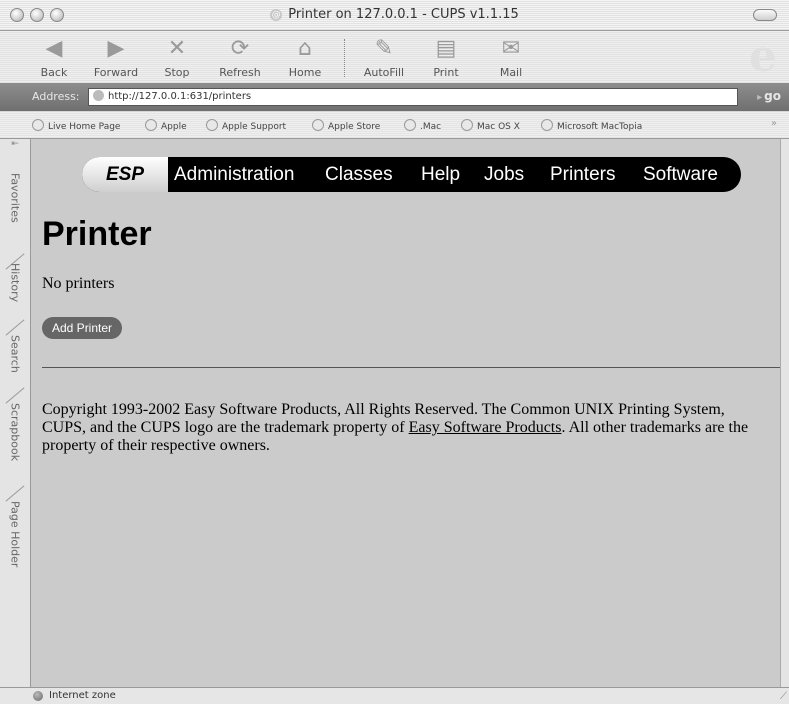 The width and height of the screenshot is (789, 704). What do you see at coordinates (166, 125) in the screenshot?
I see `favorite-apple: Apple` at bounding box center [166, 125].